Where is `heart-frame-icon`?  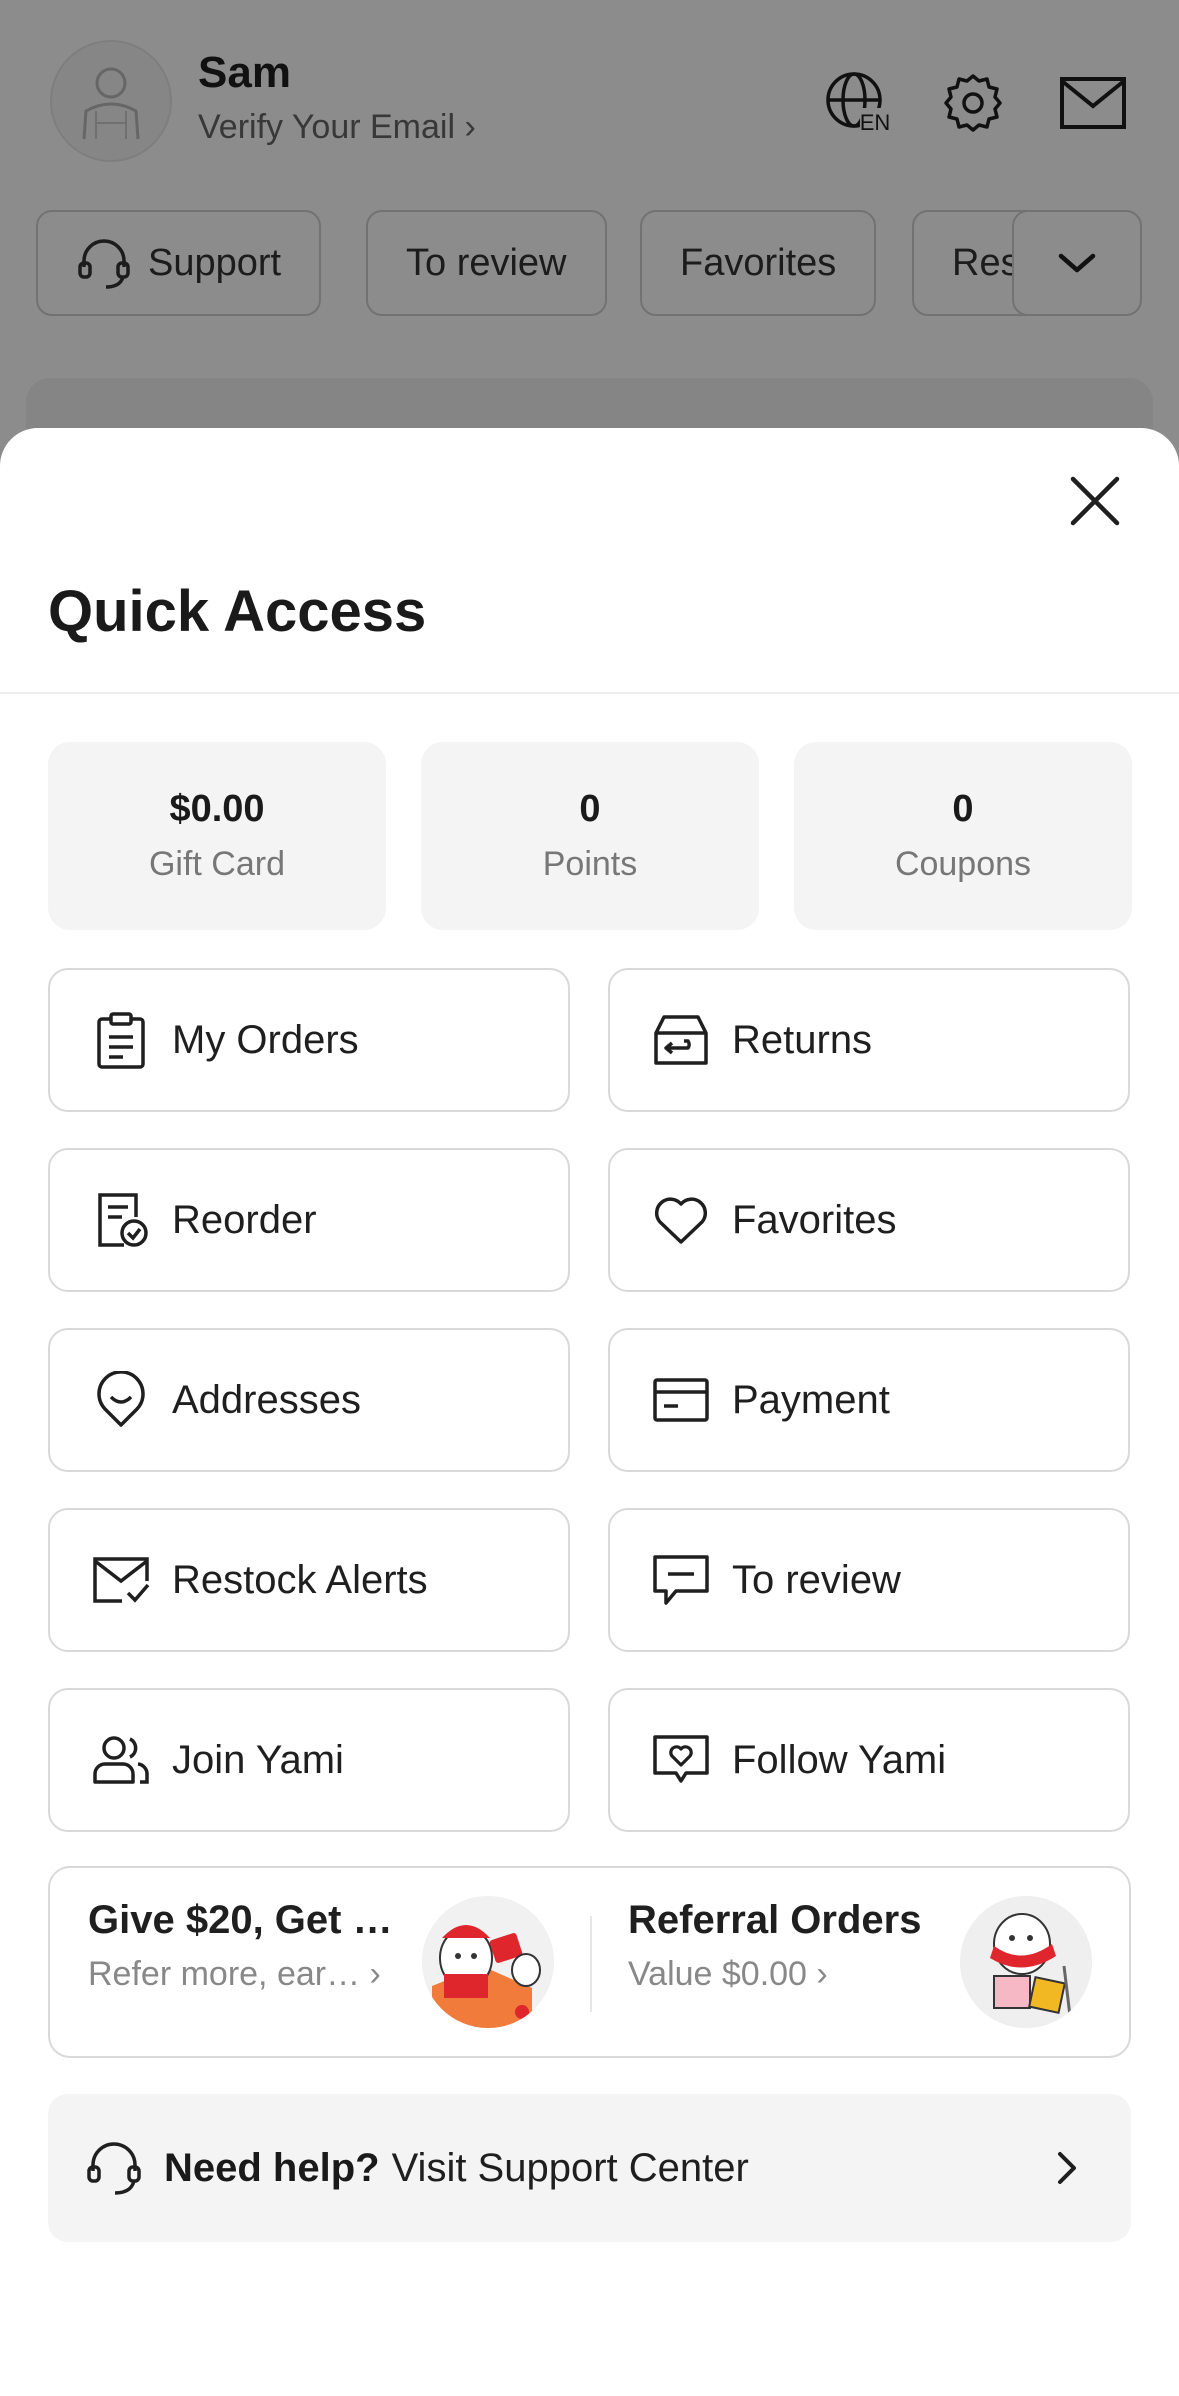
heart-frame-icon is located at coordinates (681, 1760).